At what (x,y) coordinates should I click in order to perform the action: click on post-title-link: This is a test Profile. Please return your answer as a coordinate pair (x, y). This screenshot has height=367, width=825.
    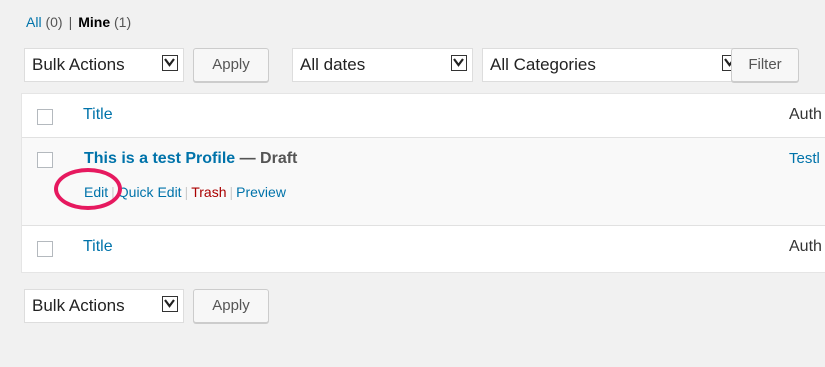
    Looking at the image, I should click on (159, 158).